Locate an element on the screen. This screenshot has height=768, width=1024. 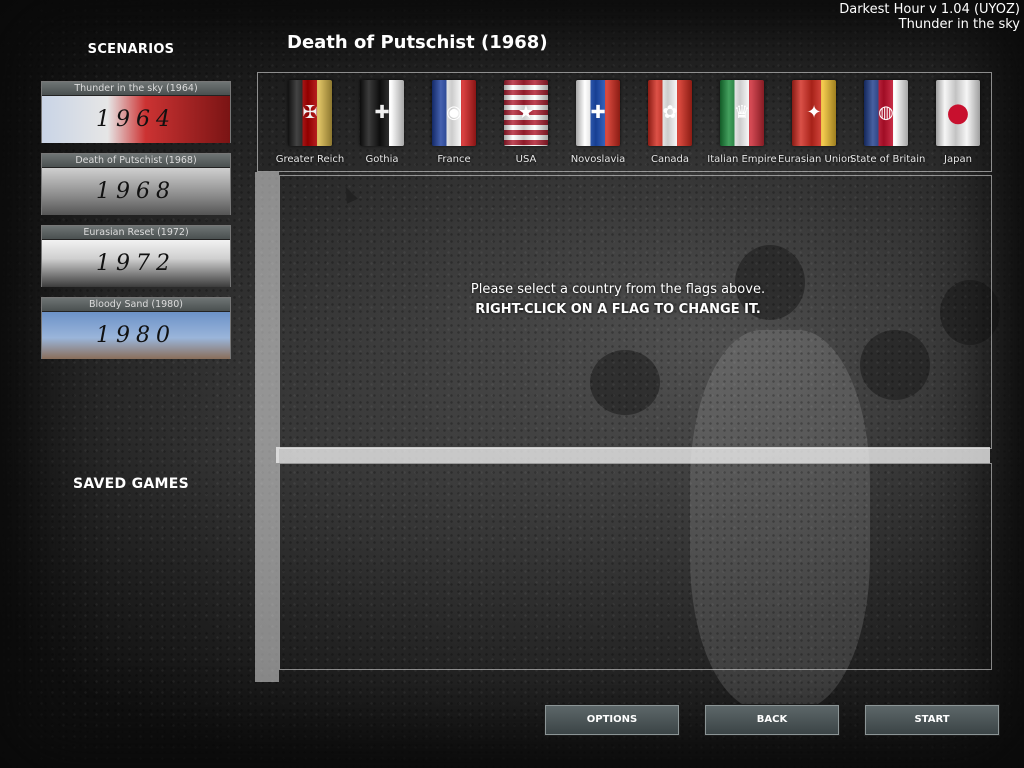
flag-italian-empire: ♛ Italian Empire is located at coordinates (742, 122).